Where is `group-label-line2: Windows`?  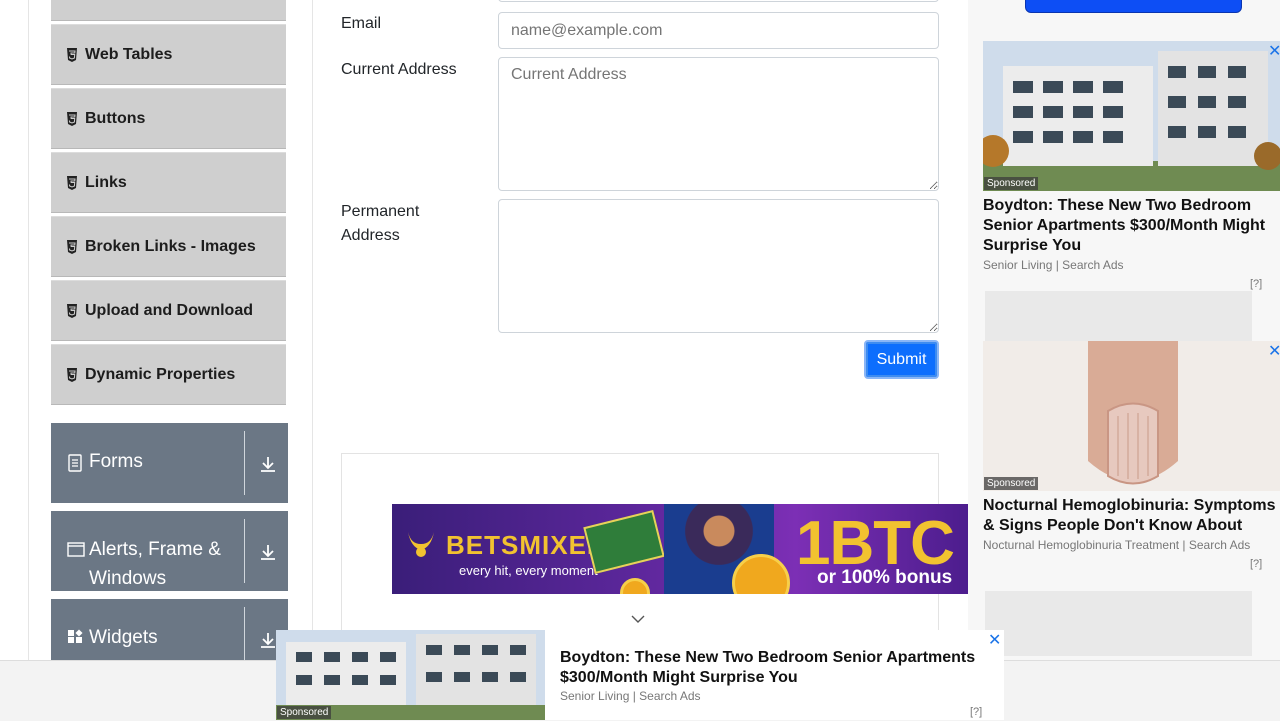 group-label-line2: Windows is located at coordinates (128, 578).